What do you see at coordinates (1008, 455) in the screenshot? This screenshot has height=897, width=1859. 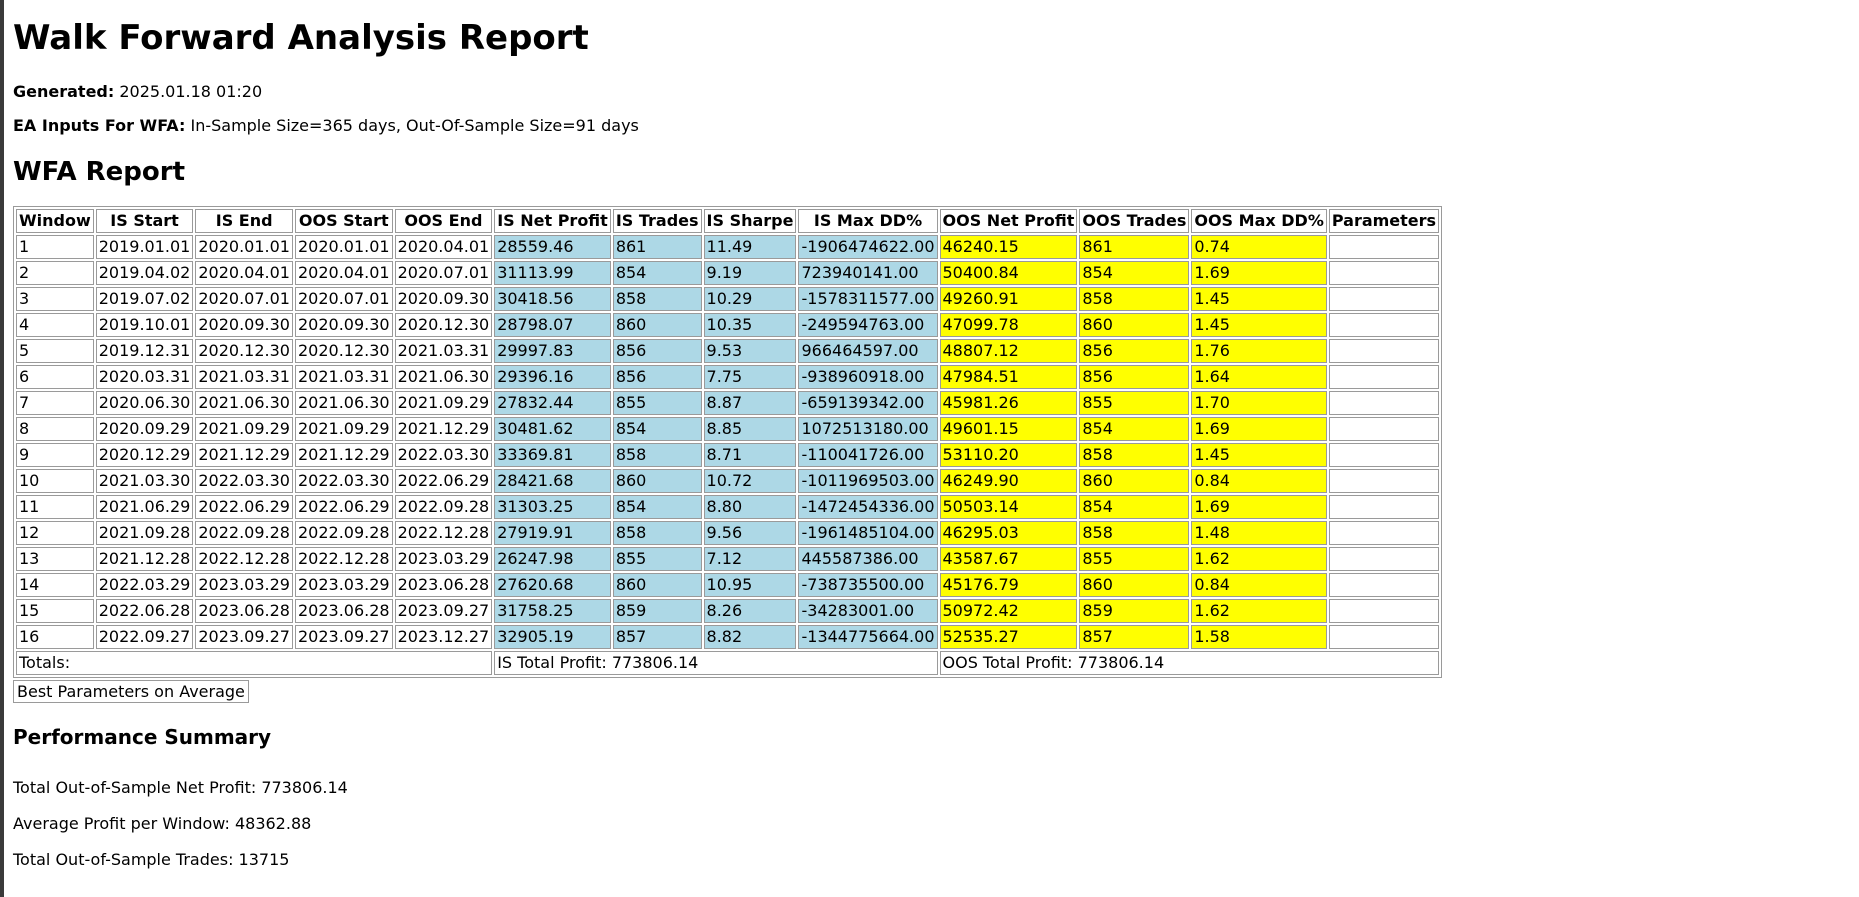 I see `cell-oos-net-profit: 53110.20` at bounding box center [1008, 455].